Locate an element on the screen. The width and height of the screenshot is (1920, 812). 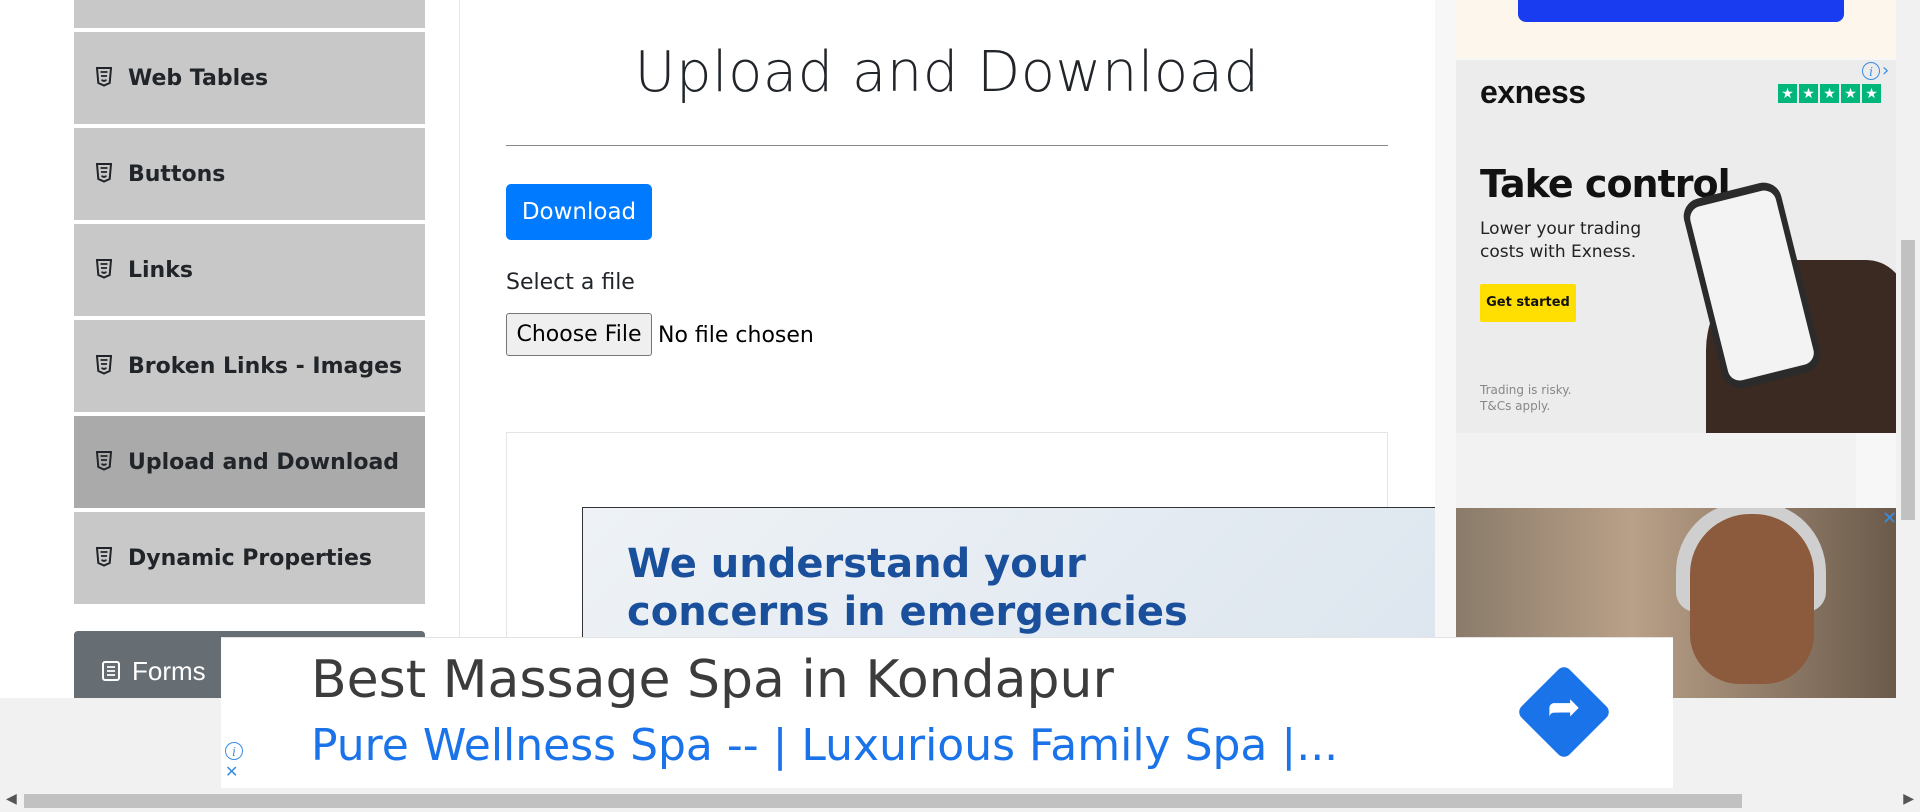
sidebar-item-dynamic-properties: Dynamic Properties is located at coordinates (249, 559).